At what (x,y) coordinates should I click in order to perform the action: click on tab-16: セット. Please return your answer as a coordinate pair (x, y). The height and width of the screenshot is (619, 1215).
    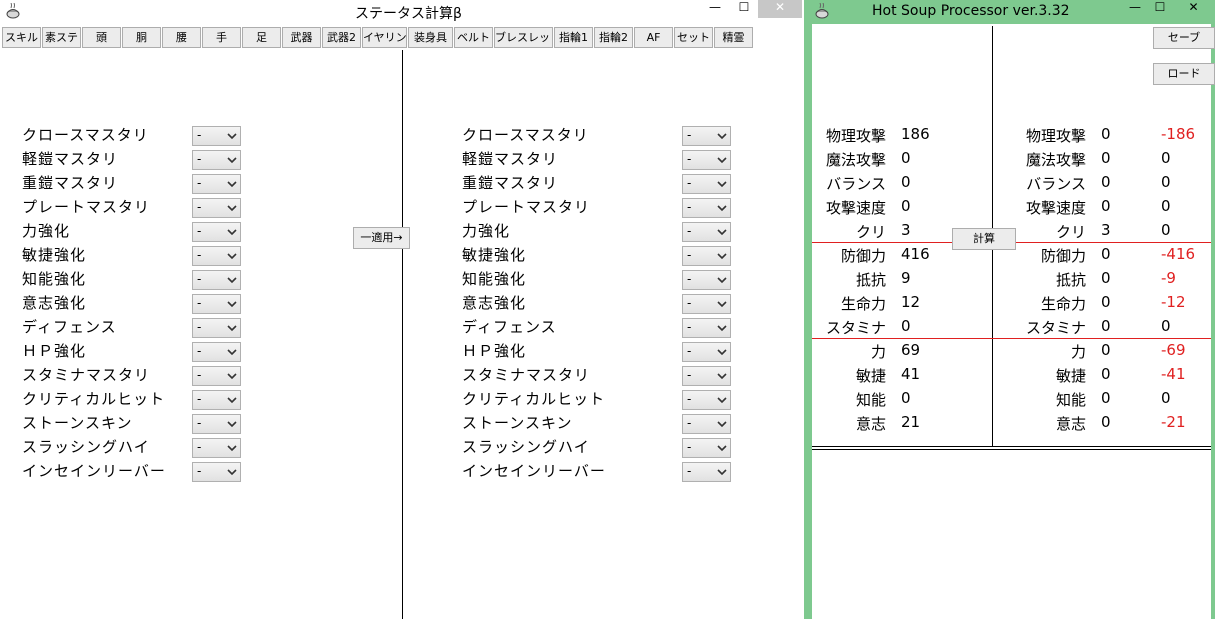
    Looking at the image, I should click on (693, 37).